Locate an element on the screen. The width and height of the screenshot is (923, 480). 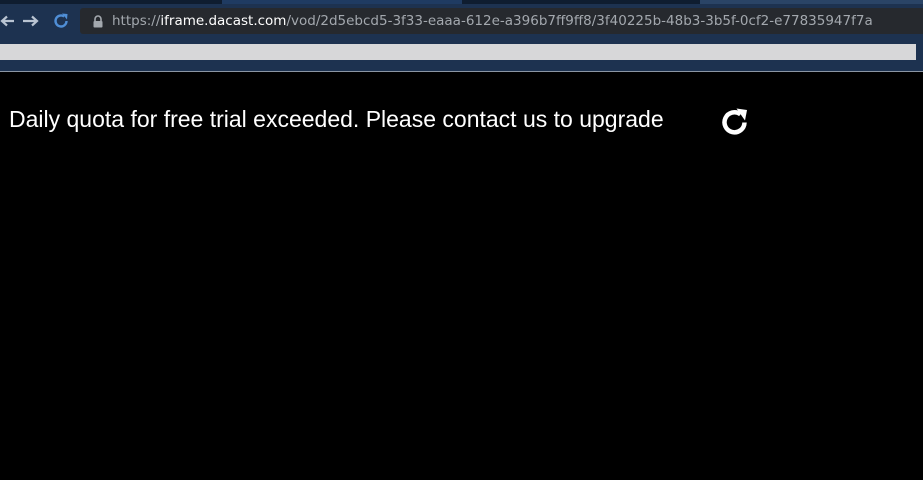
bookmarks-bar is located at coordinates (461, 52).